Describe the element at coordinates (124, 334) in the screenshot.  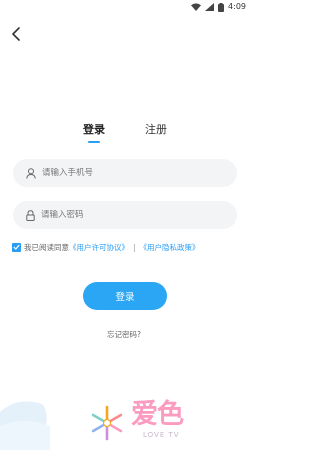
I see `forgot-password-link: 忘记密码?` at that location.